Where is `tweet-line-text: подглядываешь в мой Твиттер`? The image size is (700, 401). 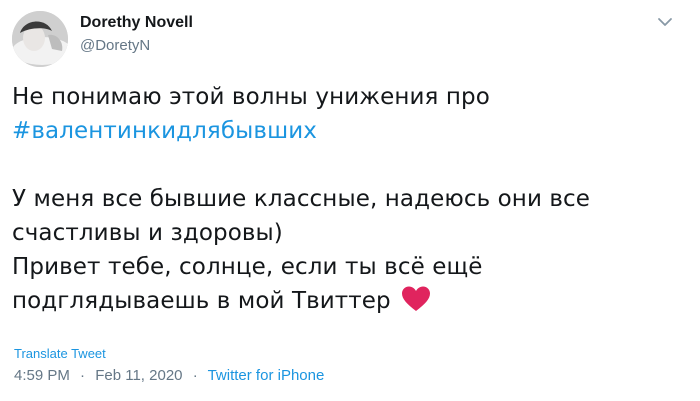 tweet-line-text: подглядываешь в мой Твиттер is located at coordinates (201, 301).